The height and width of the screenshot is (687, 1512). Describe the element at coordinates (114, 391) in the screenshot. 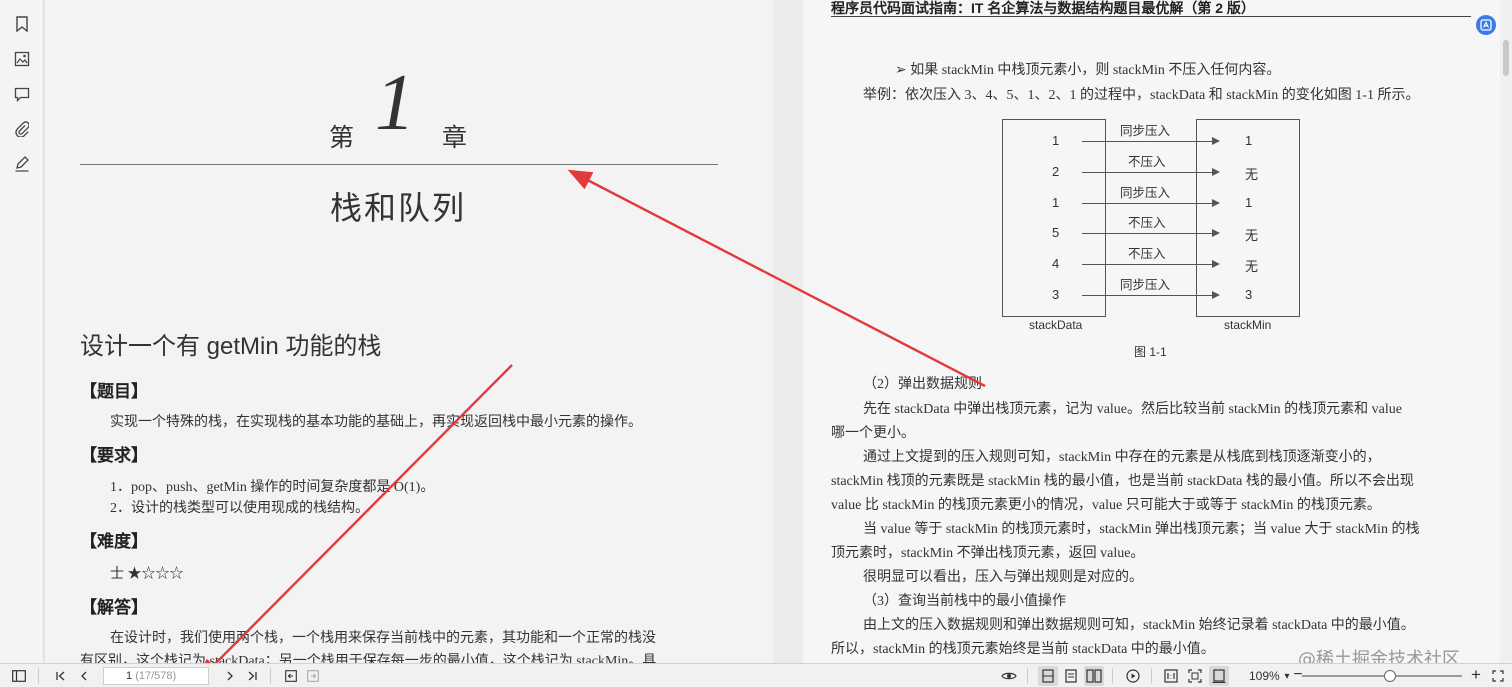

I see `problem-heading: 【题目】` at that location.